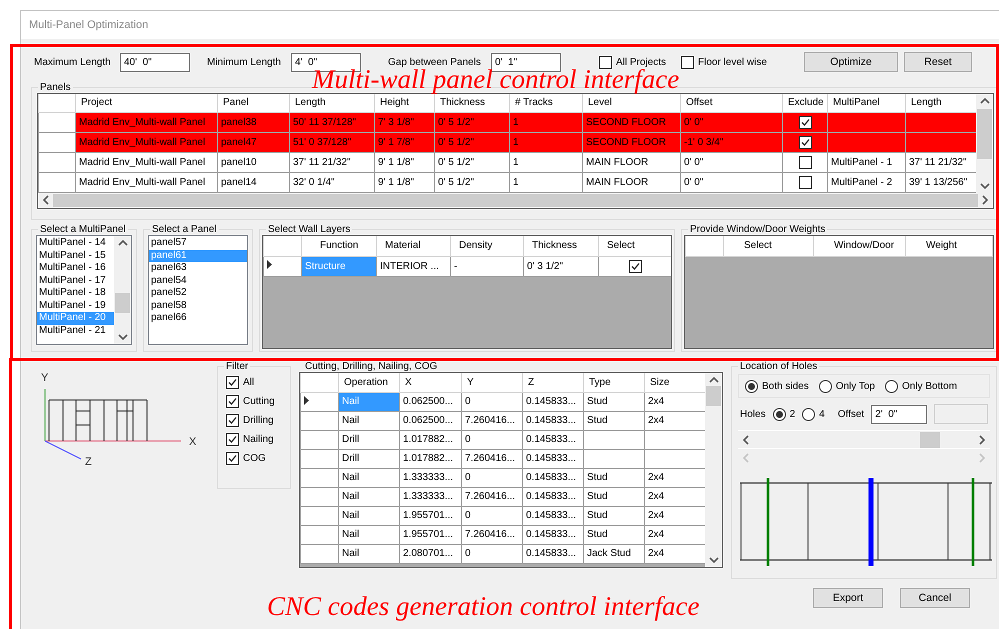 The height and width of the screenshot is (629, 999). What do you see at coordinates (75, 330) in the screenshot?
I see `list-item: MultiPanel - 21` at bounding box center [75, 330].